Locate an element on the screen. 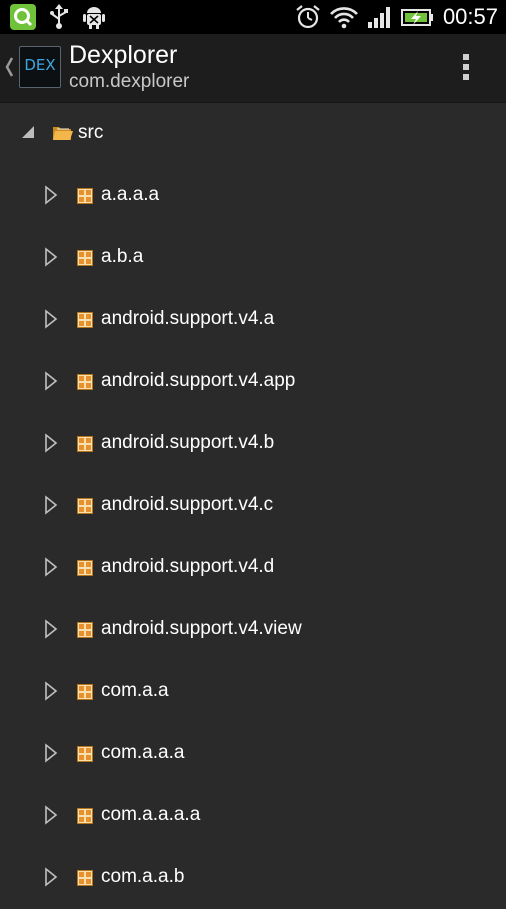 The height and width of the screenshot is (909, 506). wifi-icon is located at coordinates (344, 17).